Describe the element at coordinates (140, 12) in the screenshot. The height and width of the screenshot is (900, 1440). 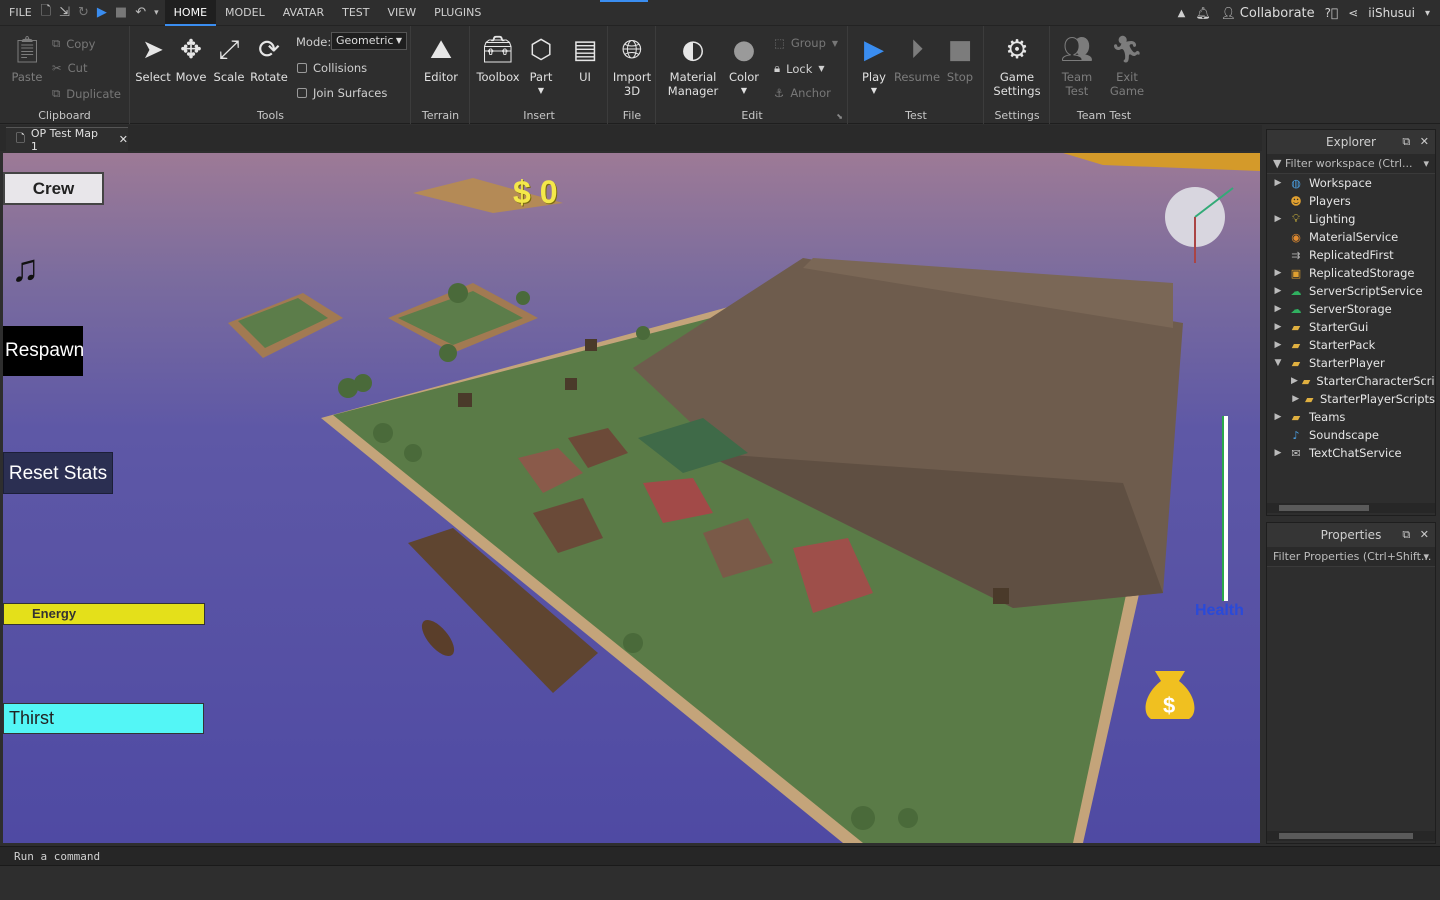
I see `undo-icon: ↶` at that location.